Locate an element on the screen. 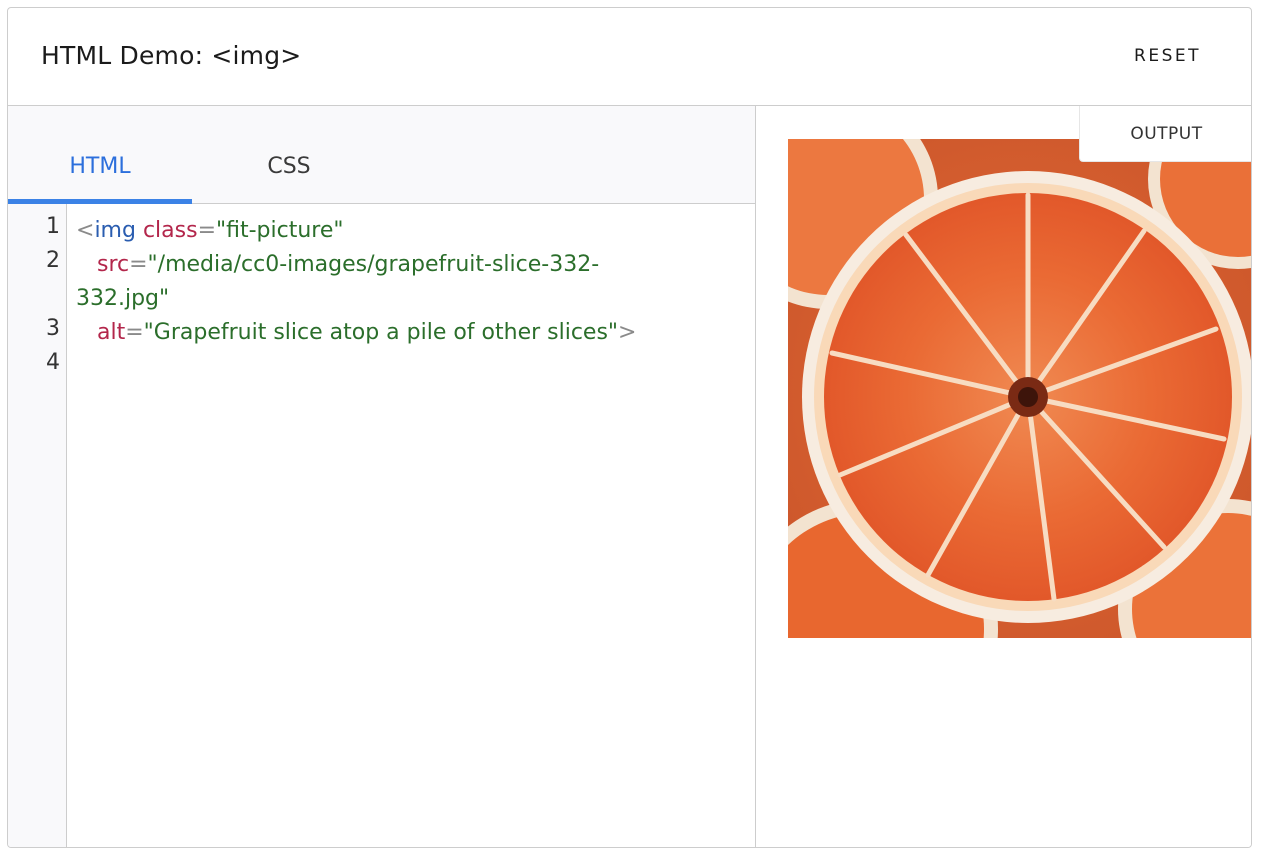  code-token-attr: src is located at coordinates (113, 264).